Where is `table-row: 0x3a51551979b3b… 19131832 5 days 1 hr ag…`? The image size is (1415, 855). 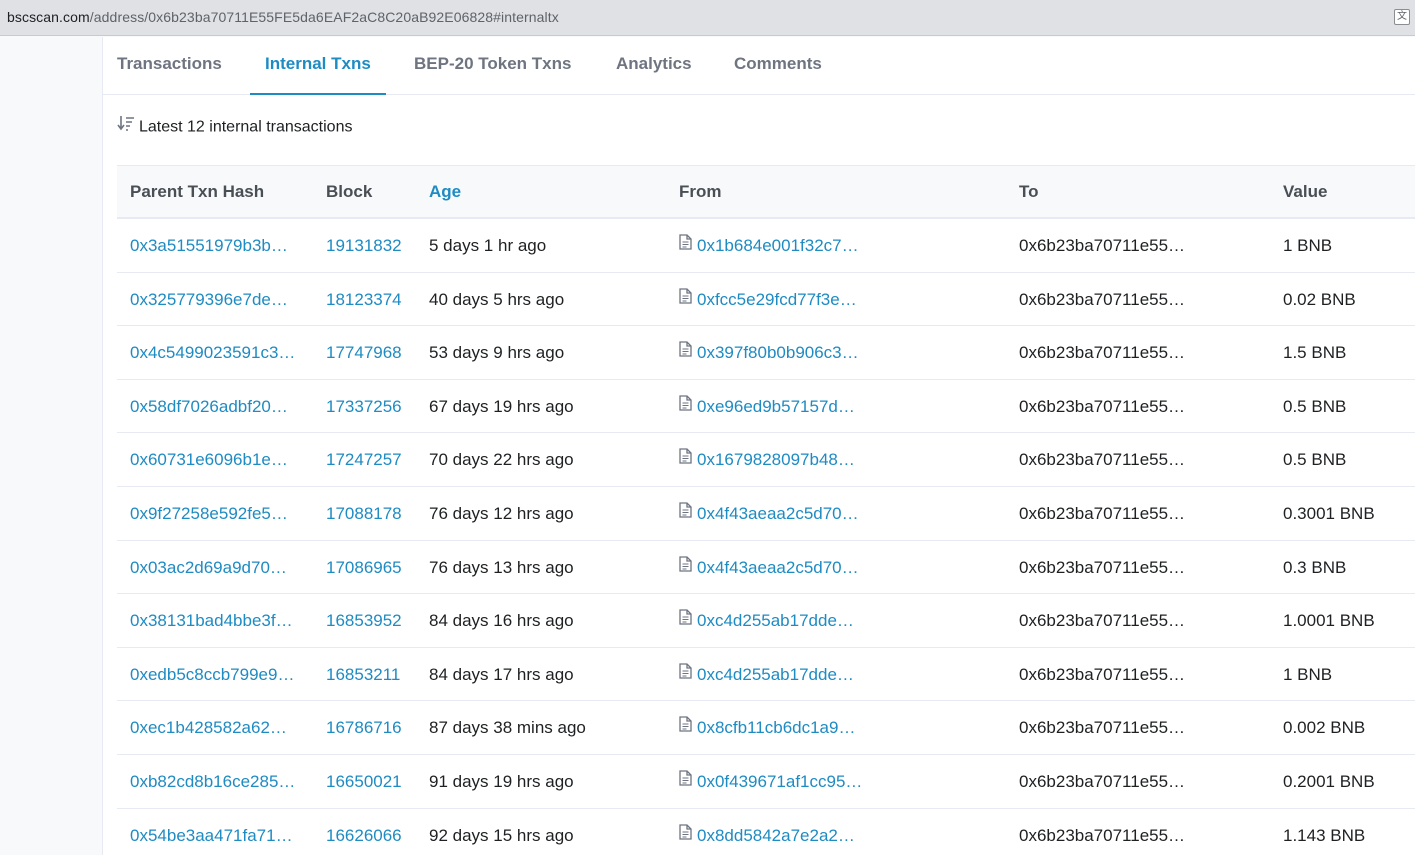 table-row: 0x3a51551979b3b… 19131832 5 days 1 hr ag… is located at coordinates (766, 246).